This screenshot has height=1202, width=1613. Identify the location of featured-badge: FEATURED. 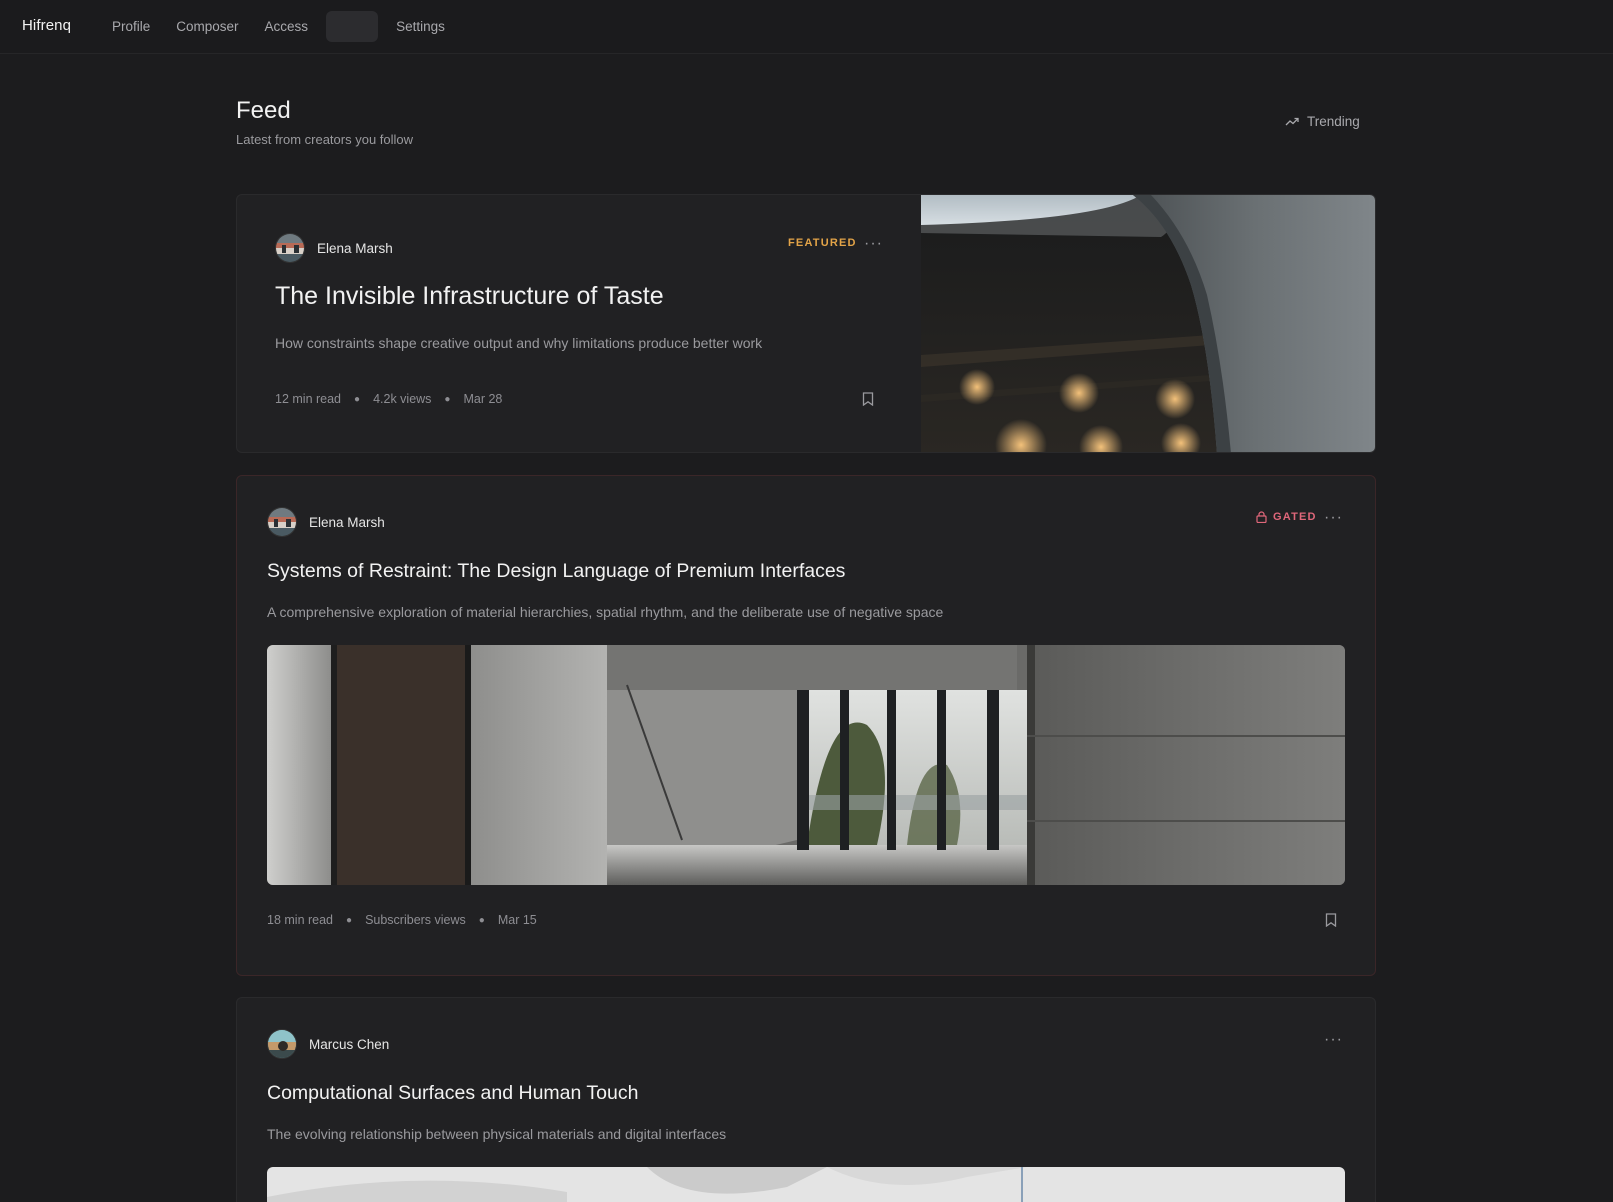
(822, 243).